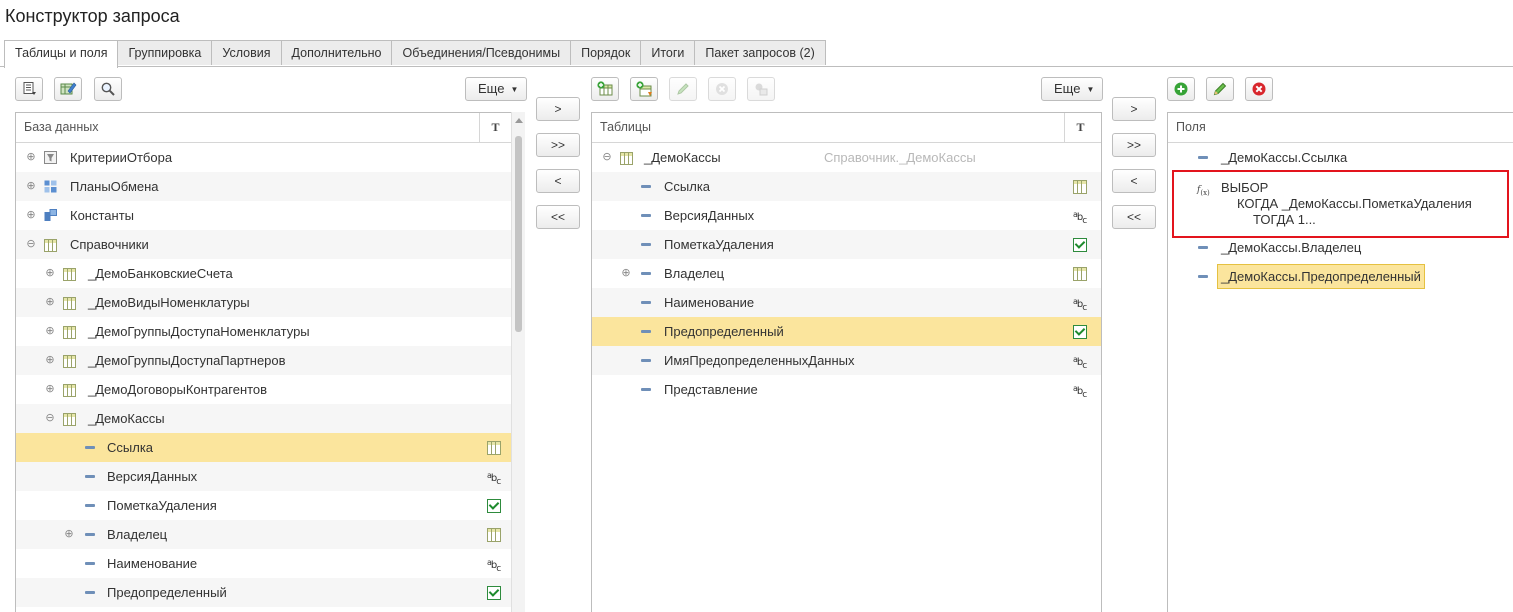 The height and width of the screenshot is (612, 1513). I want to click on remove-all-tables-button: <<, so click(558, 217).